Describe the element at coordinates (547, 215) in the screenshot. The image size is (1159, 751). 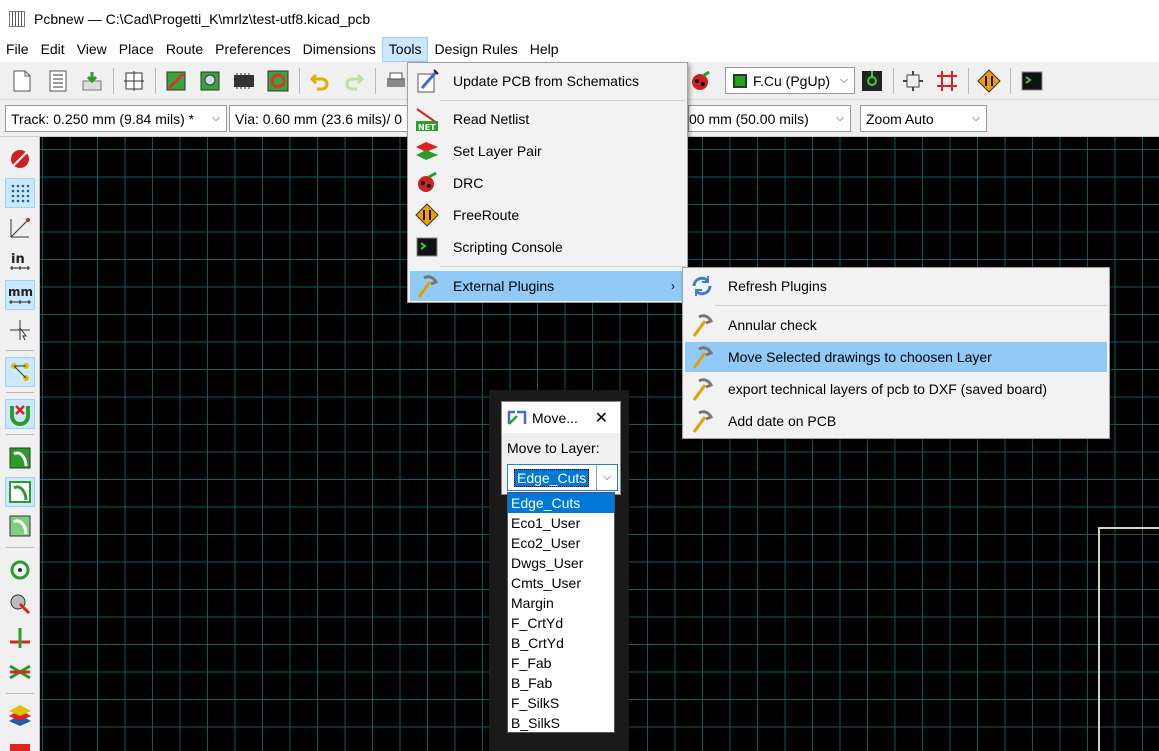
I see `menu-item-freeroute: FreeRoute` at that location.